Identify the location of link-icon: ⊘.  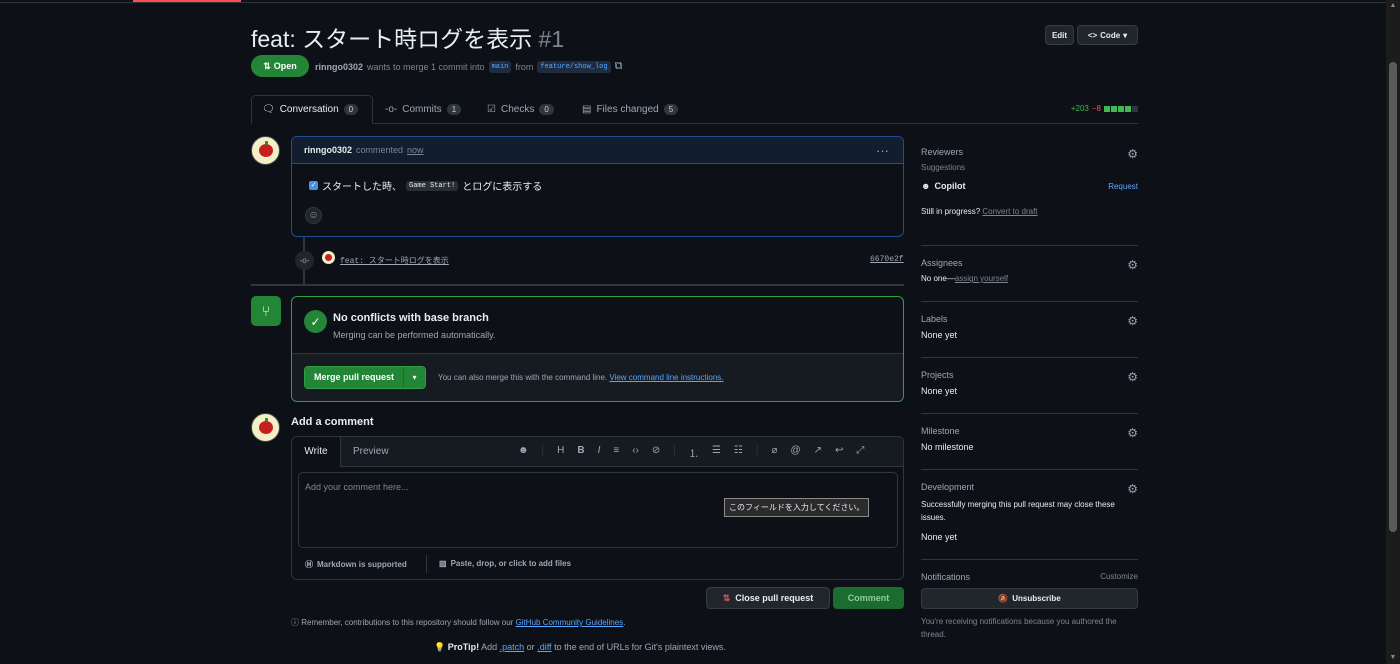
(656, 452).